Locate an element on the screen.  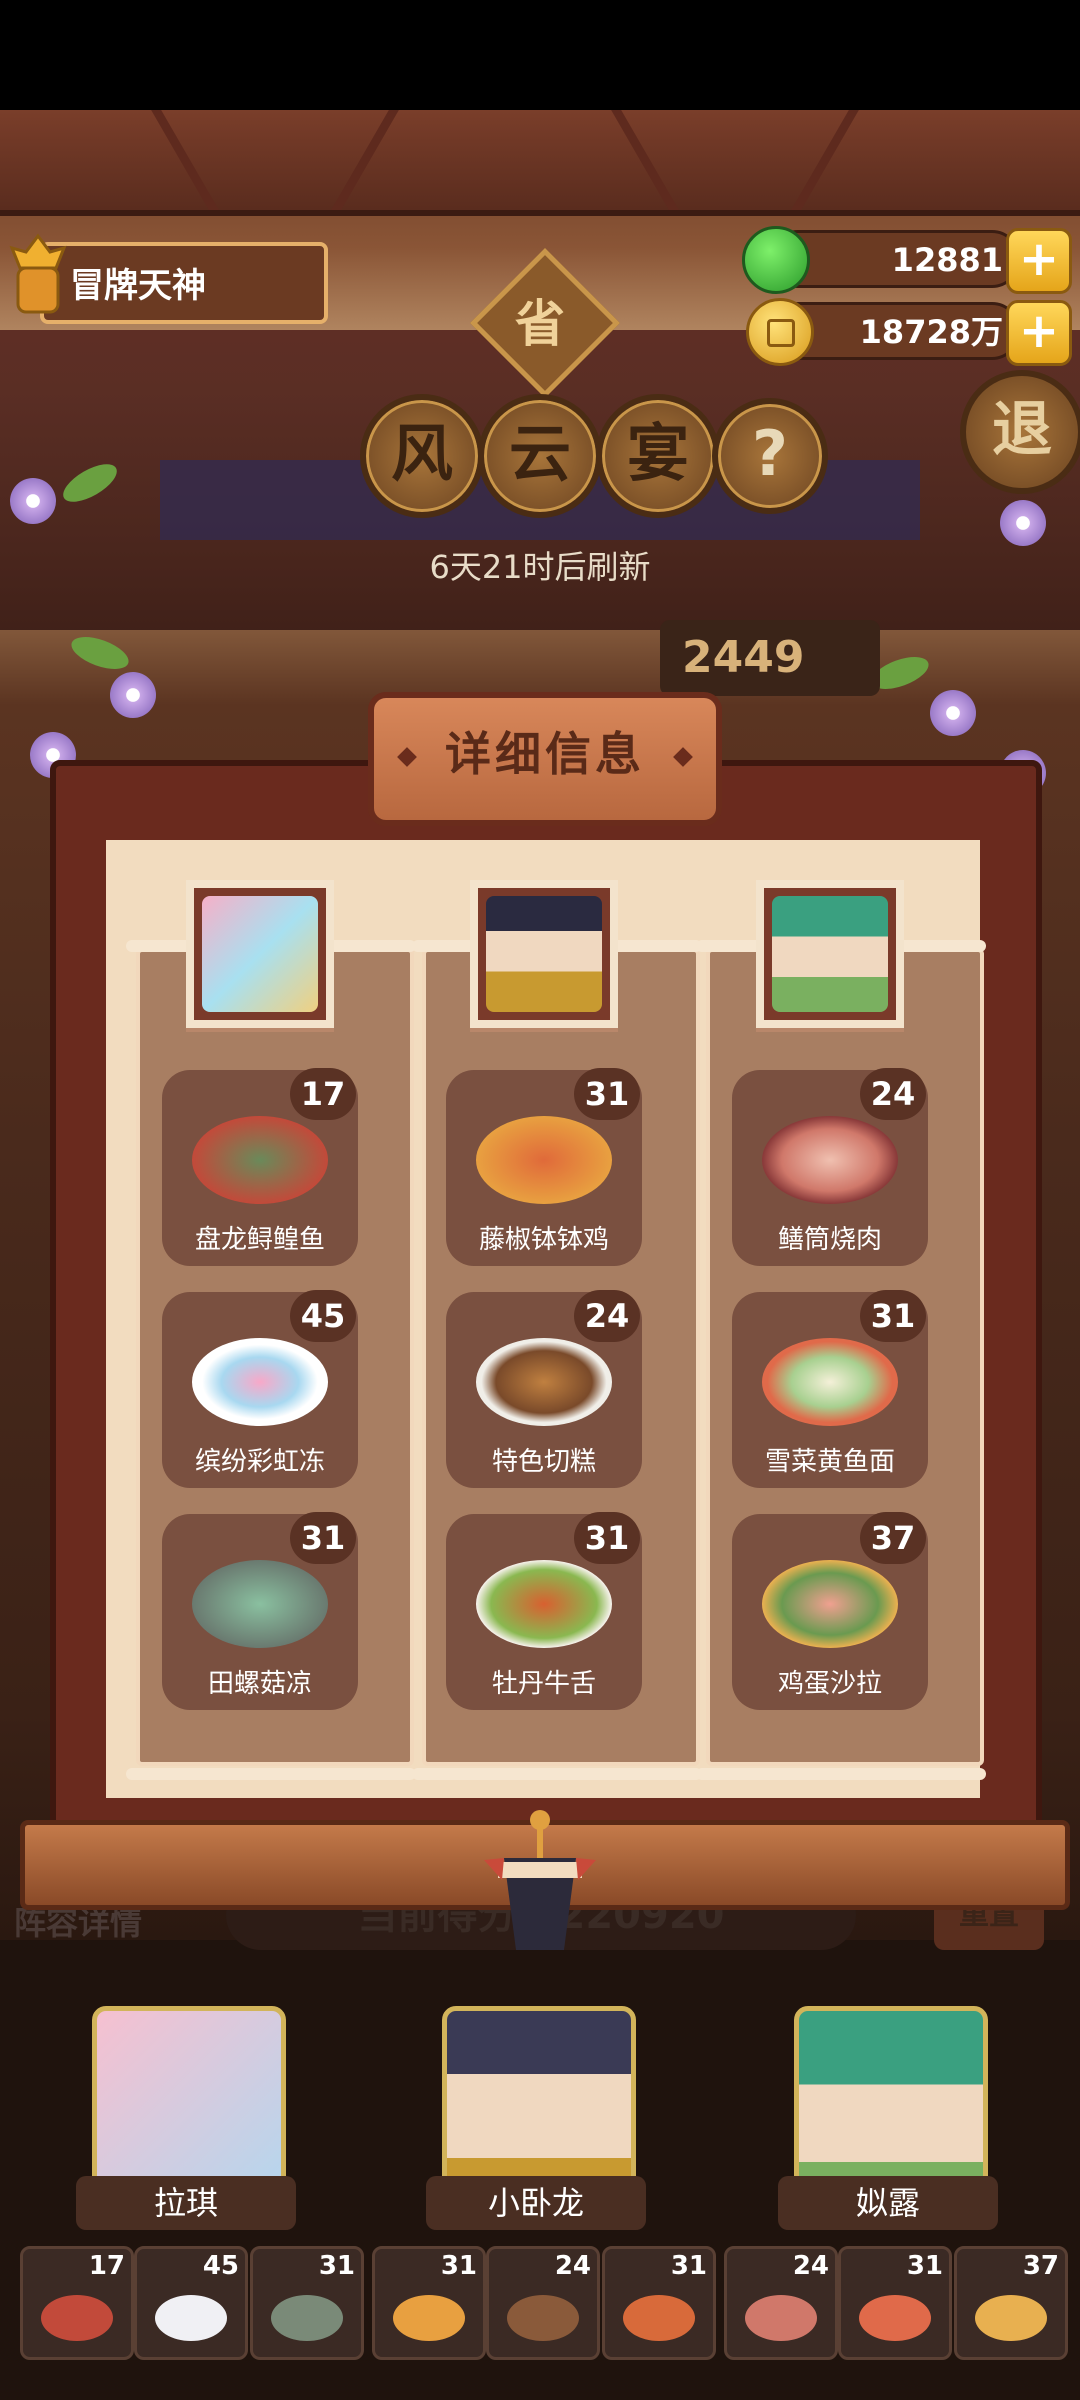
coin-icon is located at coordinates (780, 332).